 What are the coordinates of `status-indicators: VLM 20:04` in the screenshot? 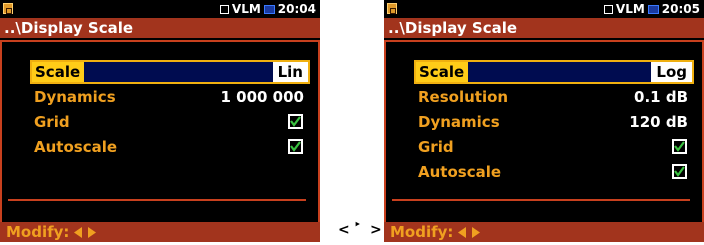 It's located at (267, 9).